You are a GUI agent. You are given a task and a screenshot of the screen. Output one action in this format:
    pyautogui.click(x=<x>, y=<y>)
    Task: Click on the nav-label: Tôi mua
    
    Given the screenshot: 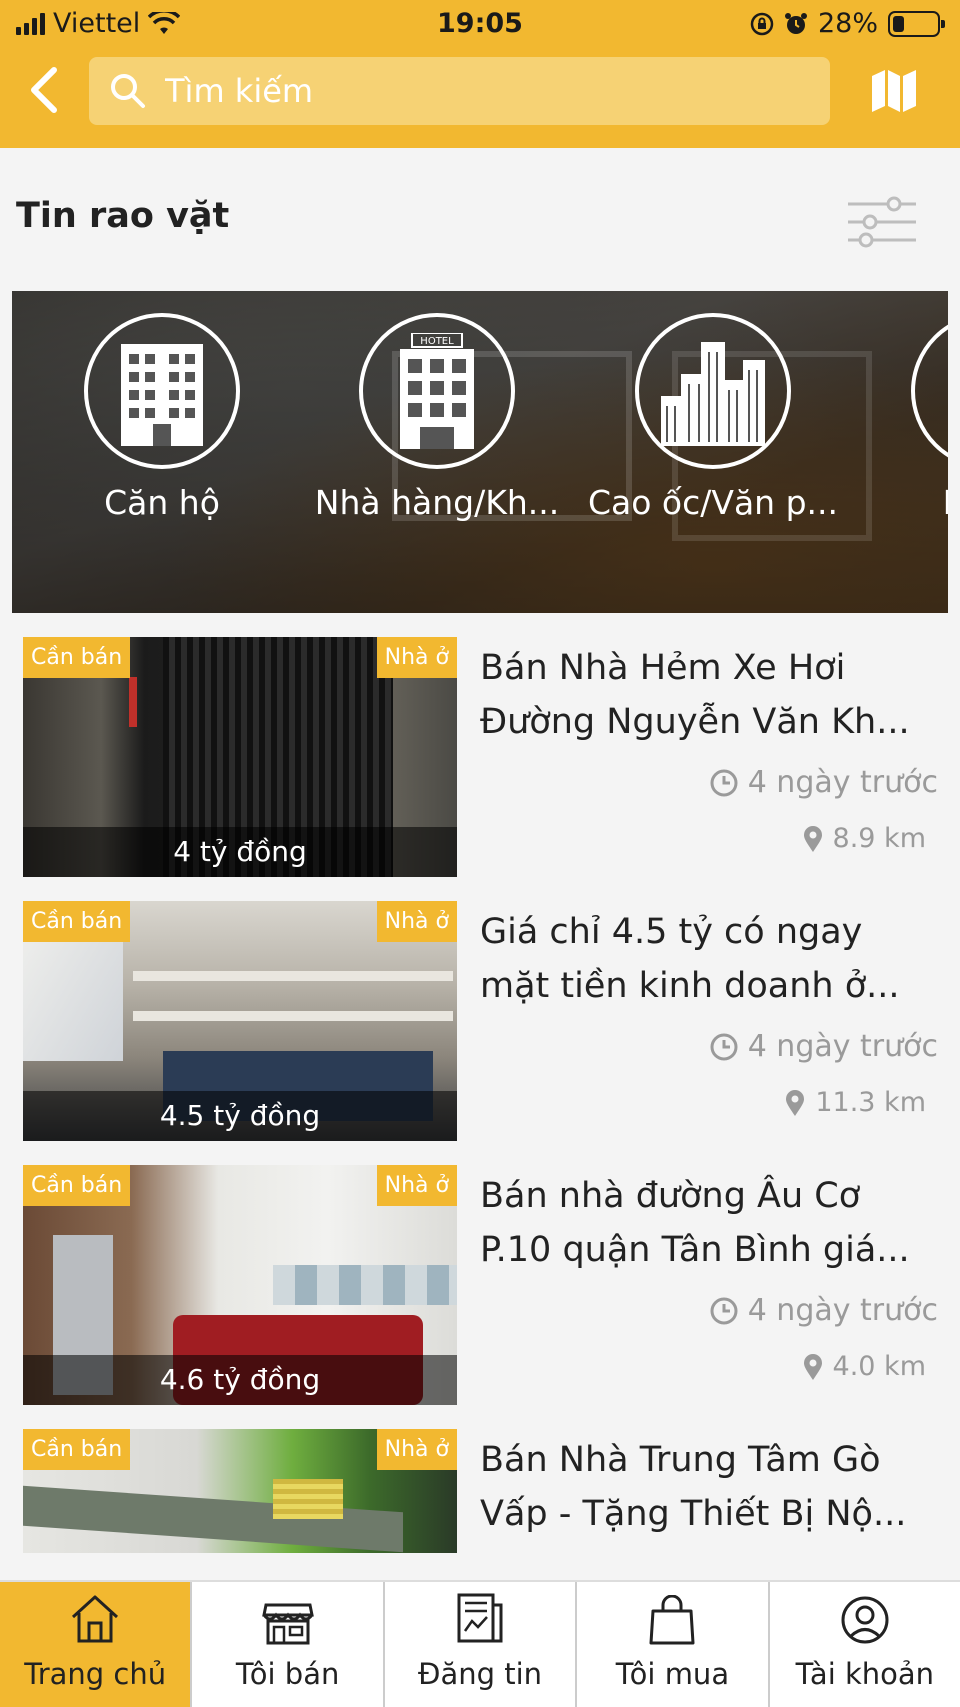 What is the action you would take?
    pyautogui.click(x=672, y=1674)
    